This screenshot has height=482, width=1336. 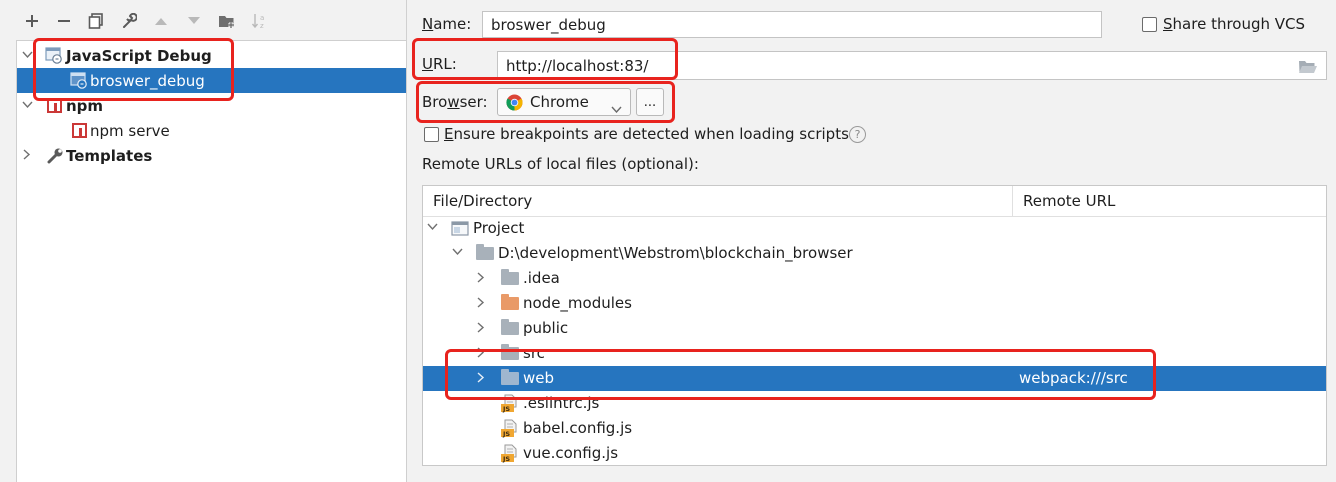 I want to click on share-vcs-label: Share through VCS, so click(x=1234, y=24).